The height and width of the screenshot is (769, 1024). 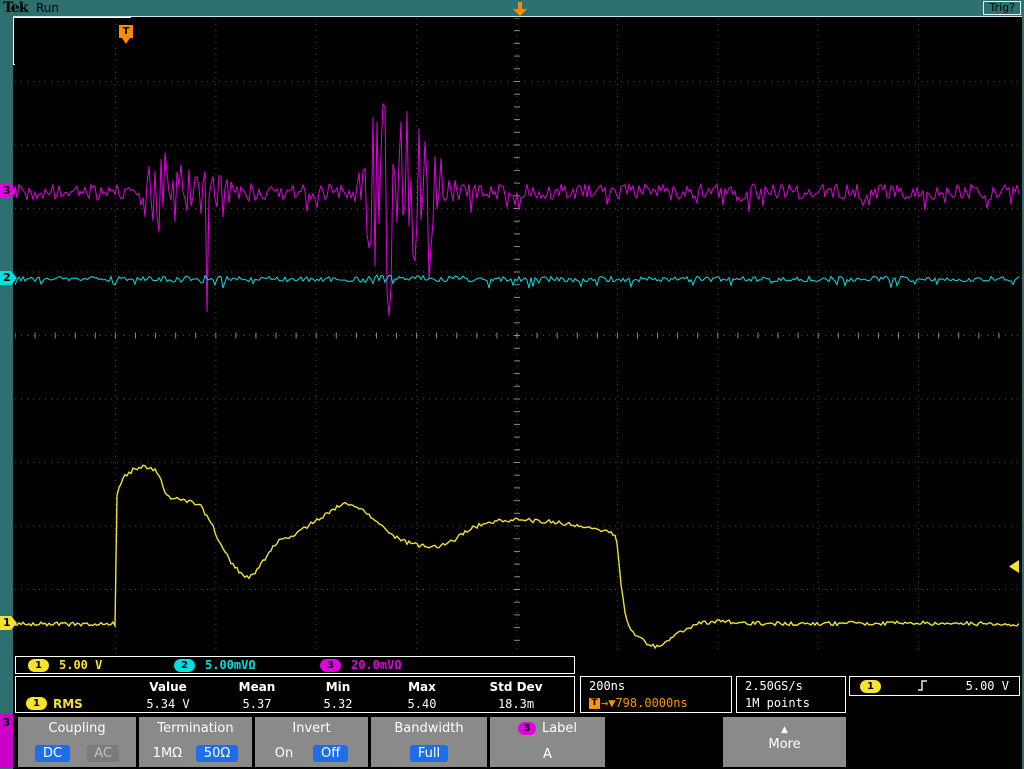 What do you see at coordinates (184, 665) in the screenshot?
I see `ch2-badge: 2` at bounding box center [184, 665].